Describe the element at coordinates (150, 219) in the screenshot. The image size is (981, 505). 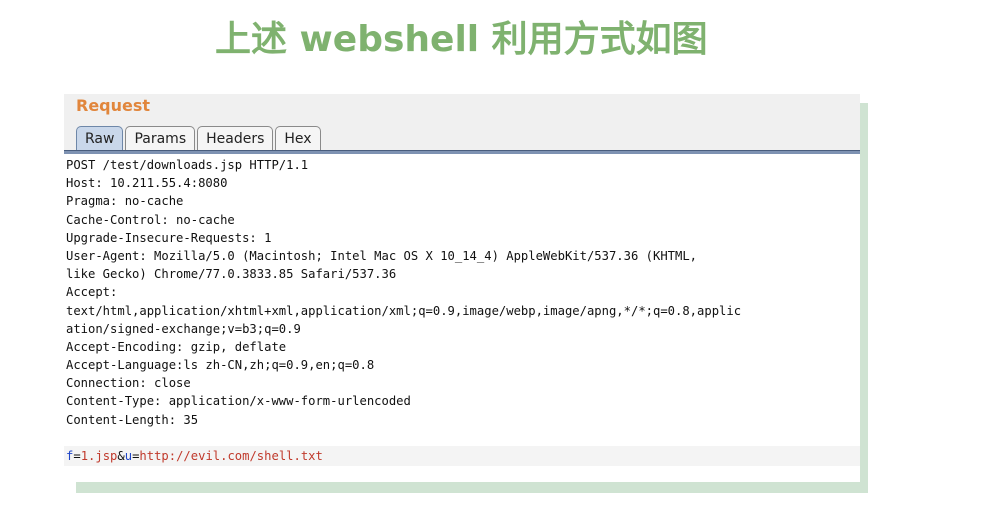
I see `header-cache-control: Cache-Control: no-cache` at that location.